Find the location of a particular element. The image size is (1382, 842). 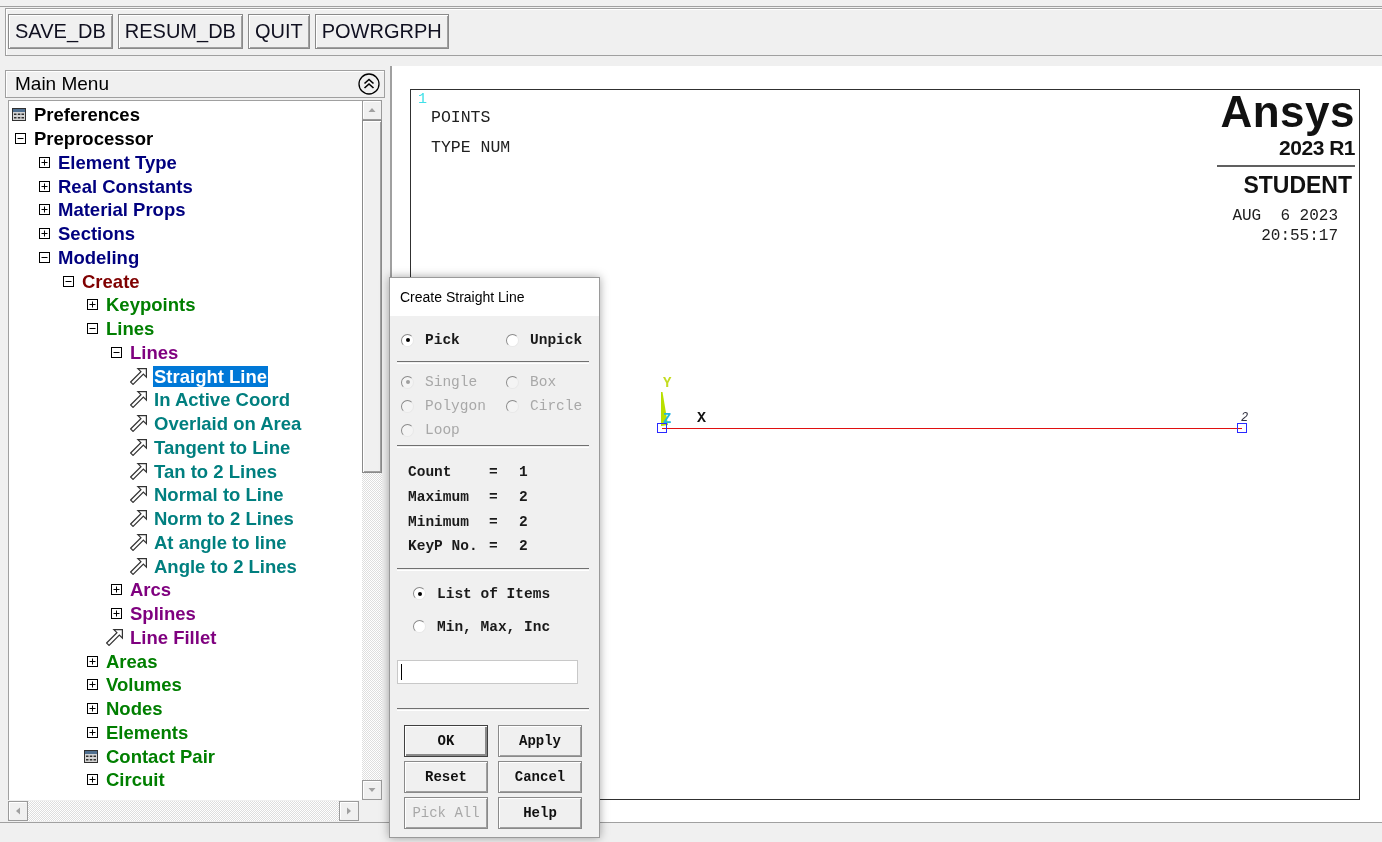

menu-item: Overlaid on Area is located at coordinates (228, 424).